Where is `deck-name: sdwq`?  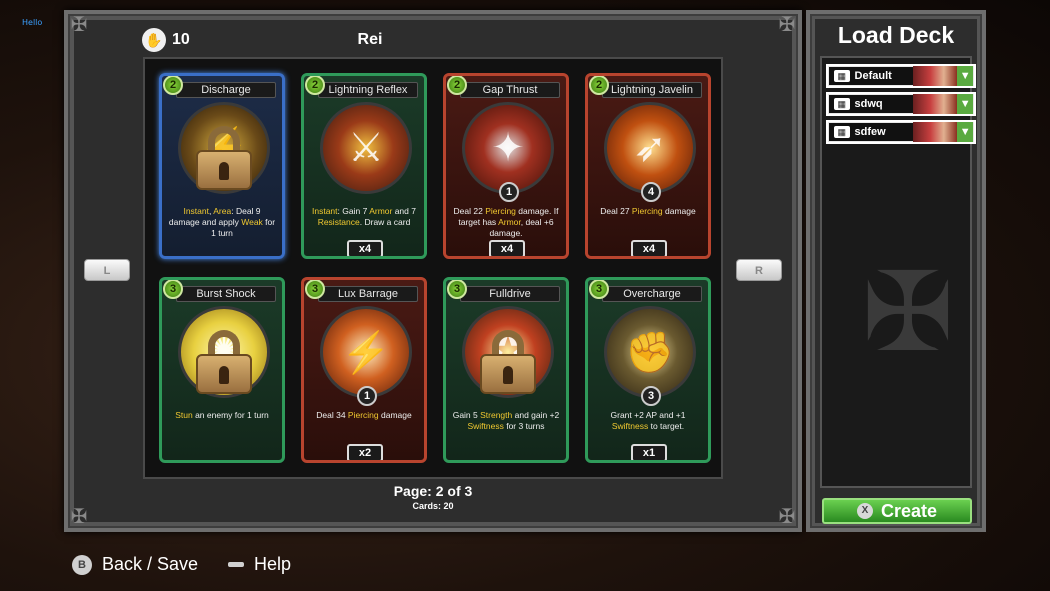
deck-name: sdwq is located at coordinates (868, 104).